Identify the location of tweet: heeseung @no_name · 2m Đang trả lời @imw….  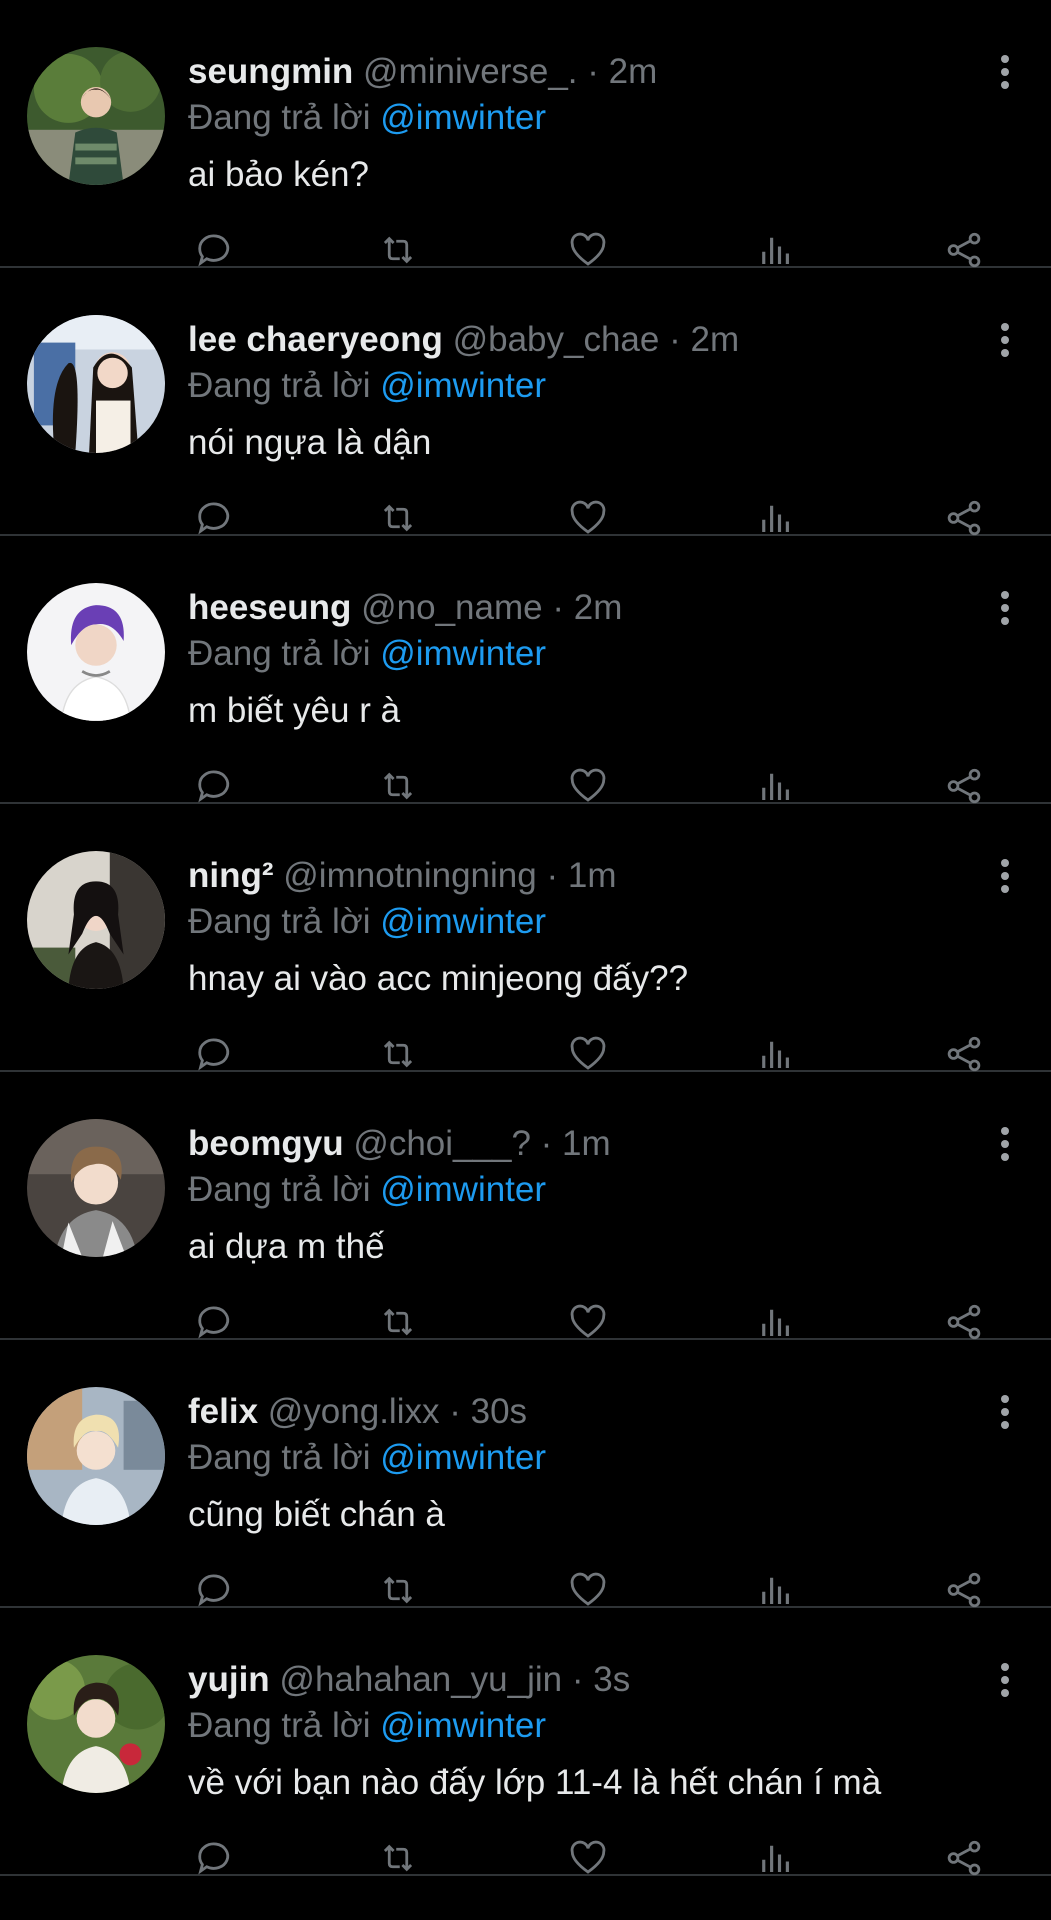
(525, 670).